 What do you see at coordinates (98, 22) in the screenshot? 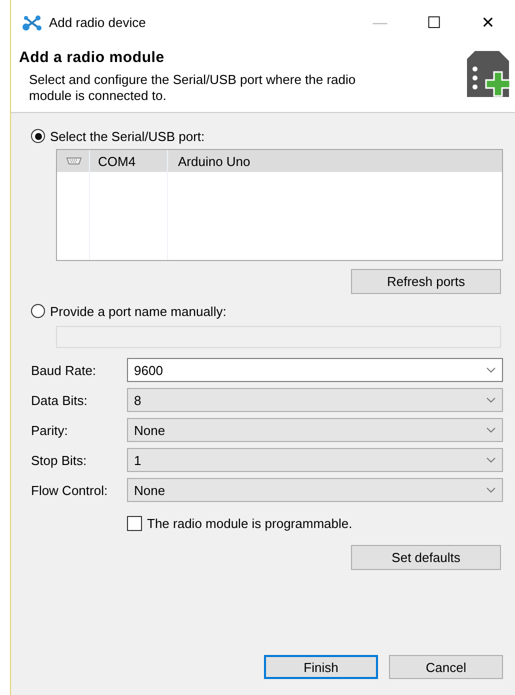
I see `window-title: Add radio device` at bounding box center [98, 22].